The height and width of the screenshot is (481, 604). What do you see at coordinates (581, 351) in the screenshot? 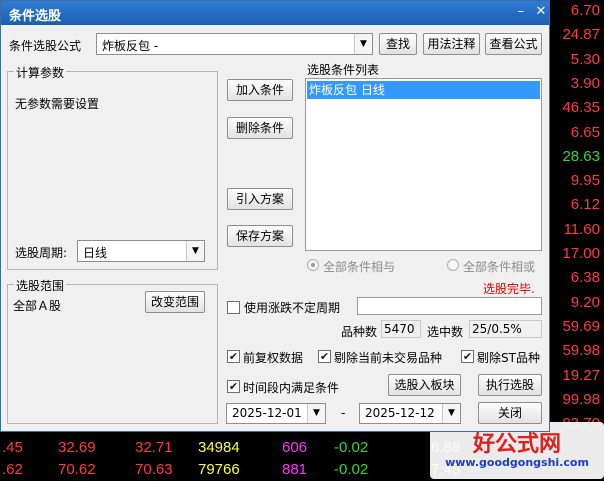
I see `background-price: 59.98` at bounding box center [581, 351].